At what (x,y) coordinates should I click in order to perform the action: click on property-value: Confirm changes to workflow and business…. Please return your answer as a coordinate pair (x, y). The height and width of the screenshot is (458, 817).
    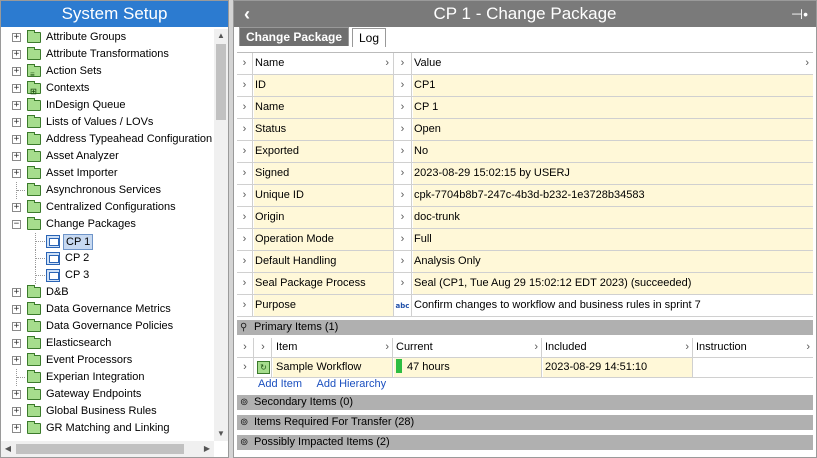
    Looking at the image, I should click on (613, 305).